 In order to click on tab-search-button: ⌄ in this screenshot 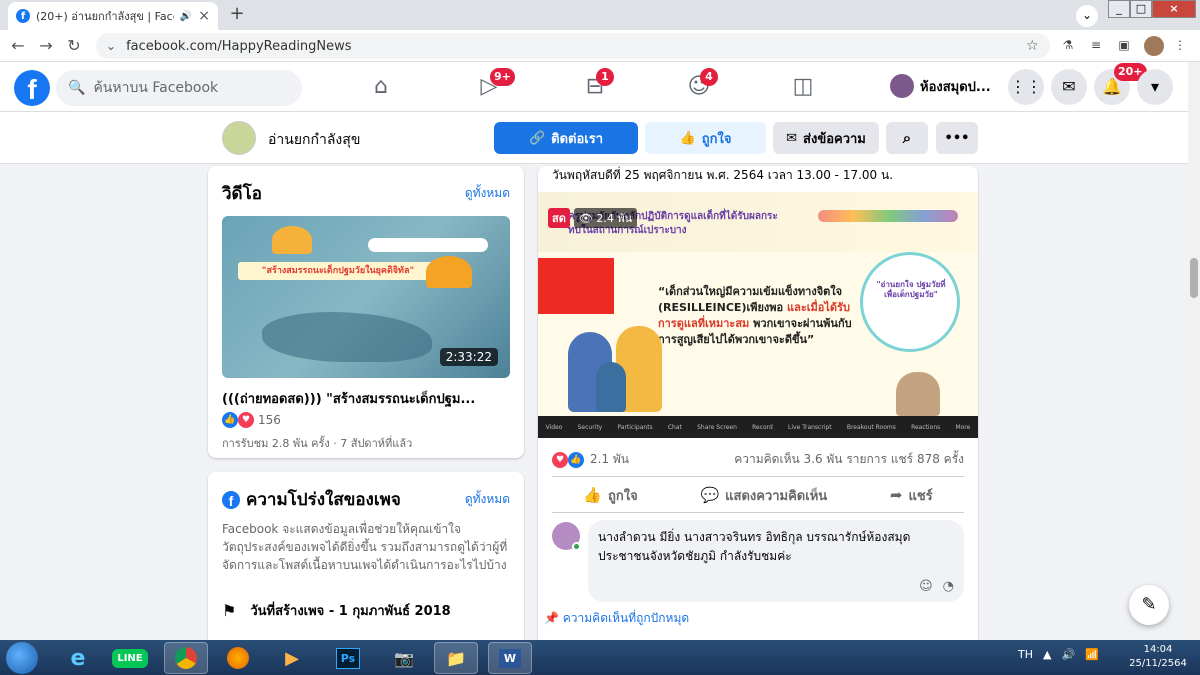, I will do `click(1087, 16)`.